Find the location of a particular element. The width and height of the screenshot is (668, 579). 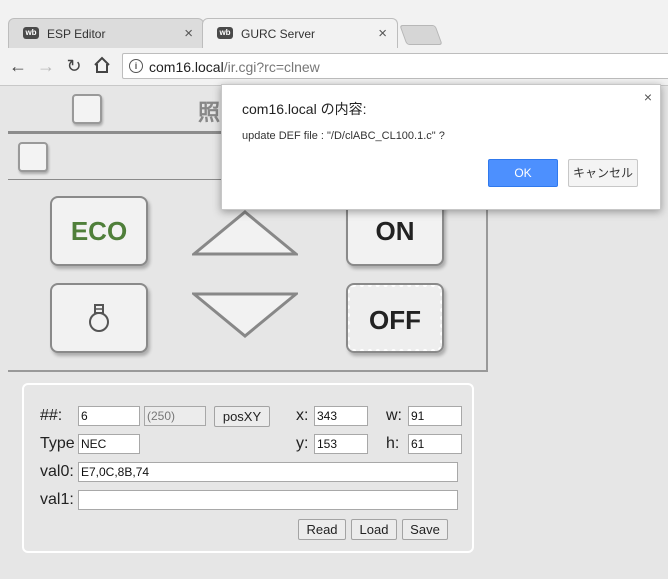

w-label: w: is located at coordinates (394, 415).